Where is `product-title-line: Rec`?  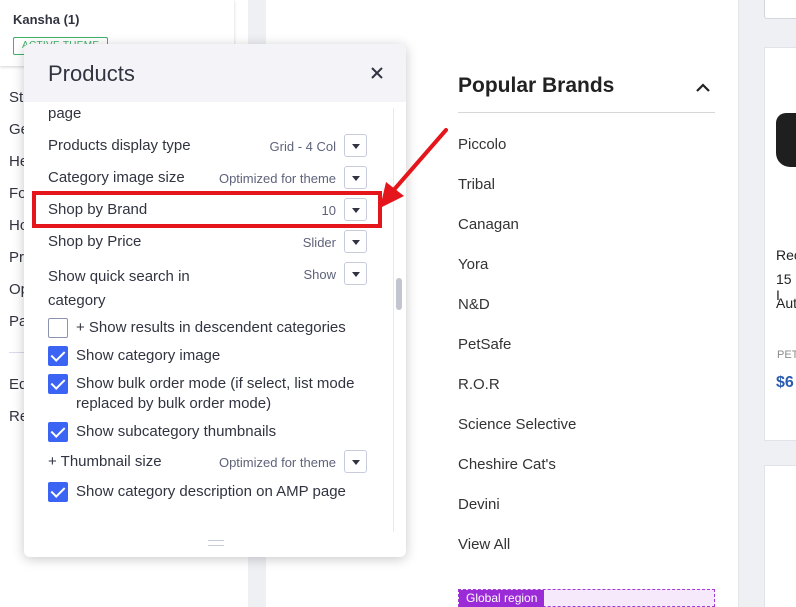
product-title-line: Rec is located at coordinates (786, 255).